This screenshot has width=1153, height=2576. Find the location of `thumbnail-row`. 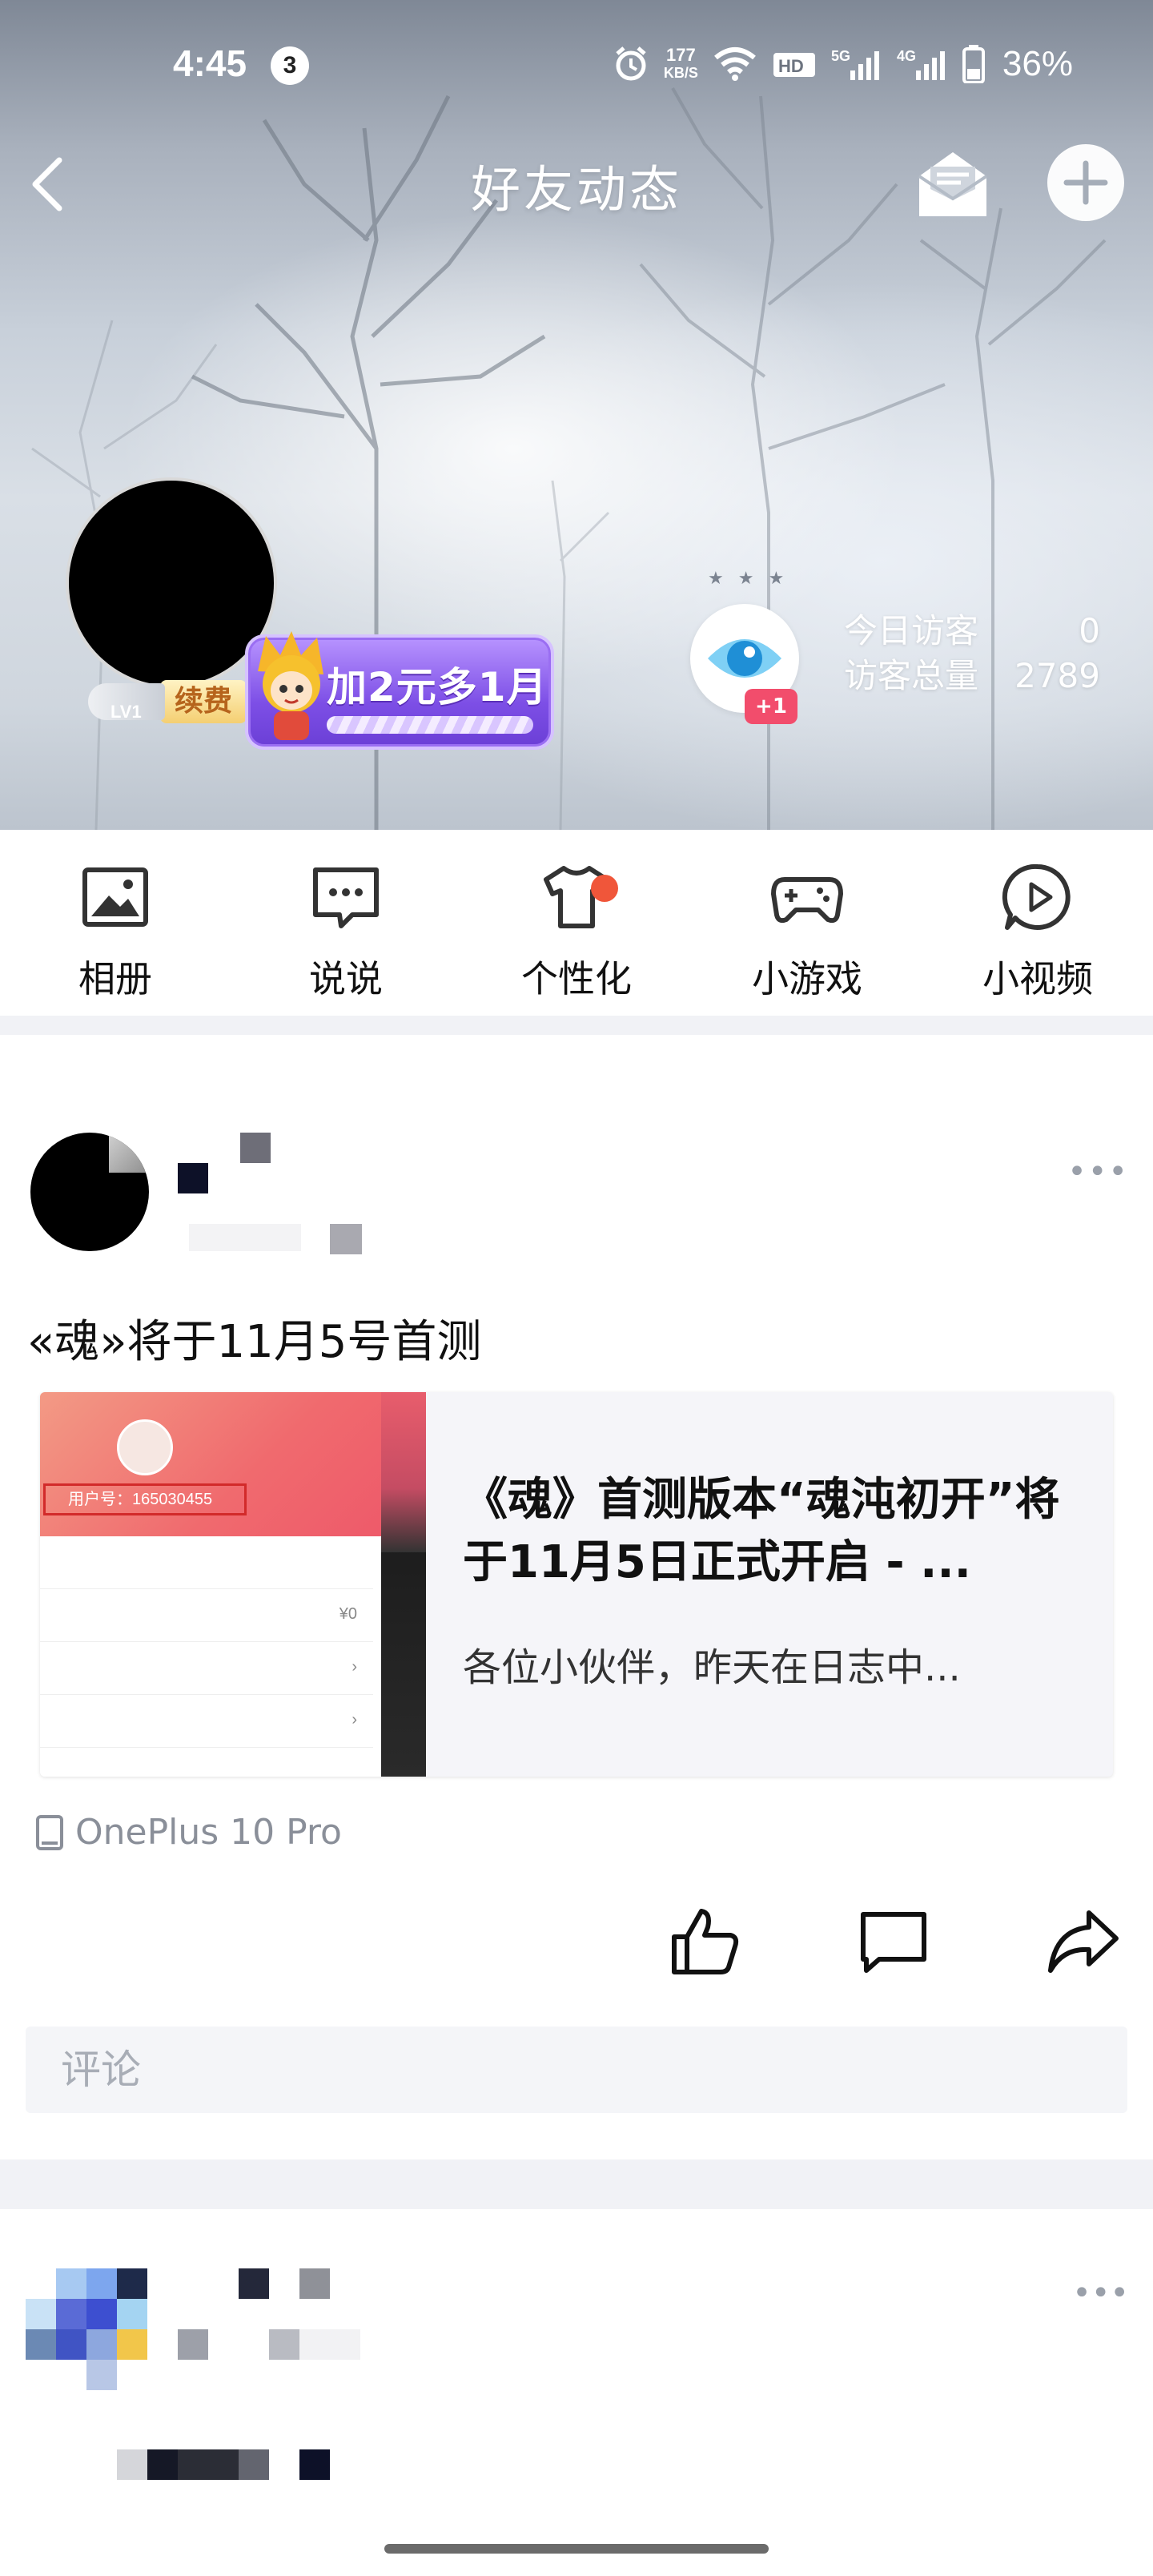

thumbnail-row is located at coordinates (207, 1562).